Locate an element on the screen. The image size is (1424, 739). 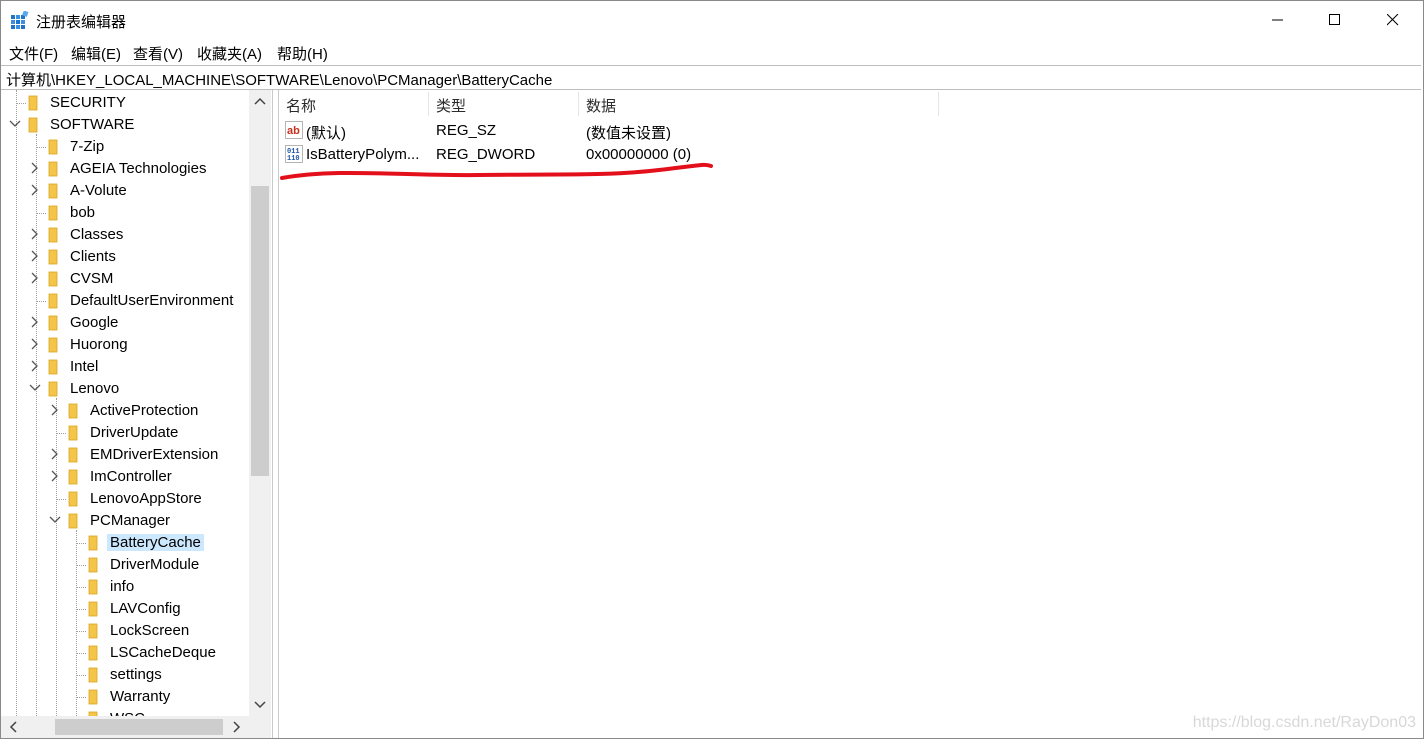
scroll-left-button is located at coordinates (13, 727).